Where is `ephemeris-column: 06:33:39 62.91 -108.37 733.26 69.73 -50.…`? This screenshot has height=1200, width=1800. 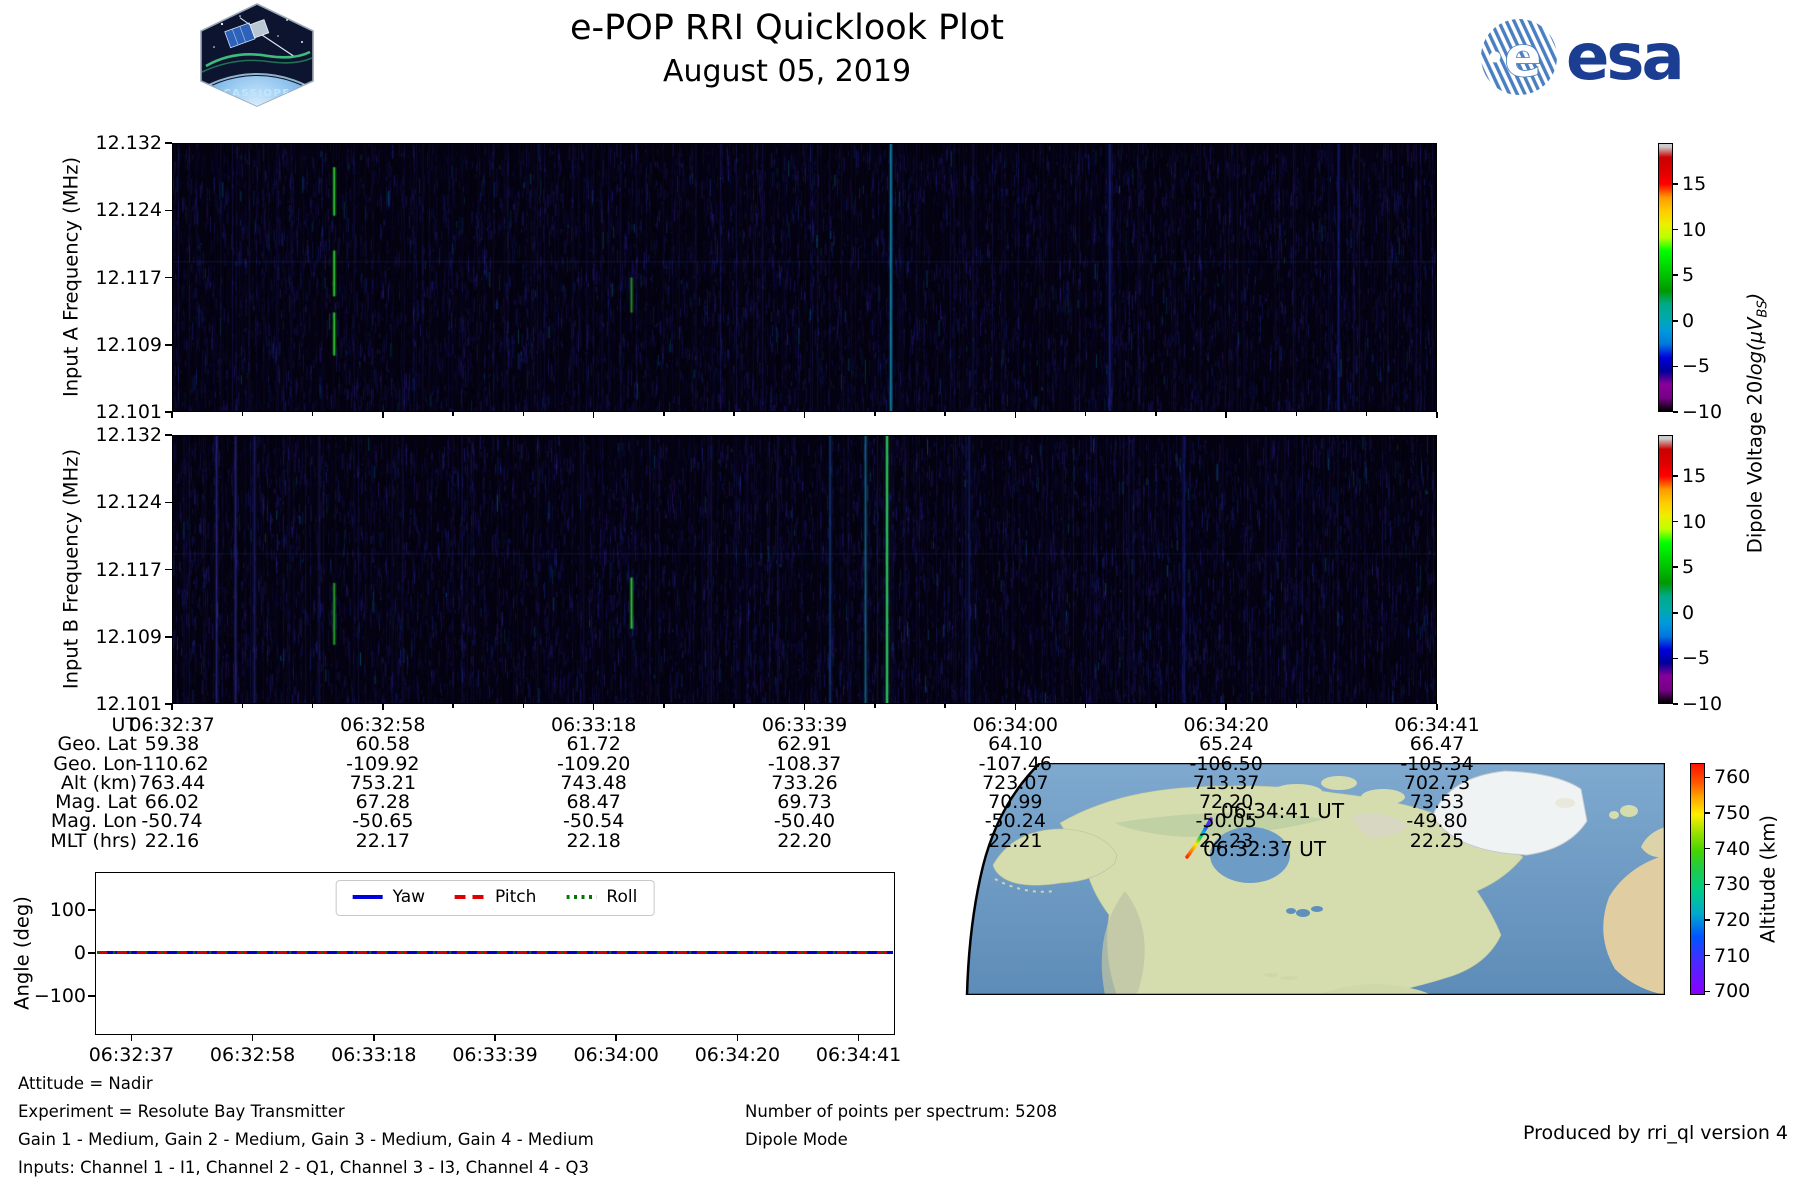 ephemeris-column: 06:33:39 62.91 -108.37 733.26 69.73 -50.… is located at coordinates (804, 783).